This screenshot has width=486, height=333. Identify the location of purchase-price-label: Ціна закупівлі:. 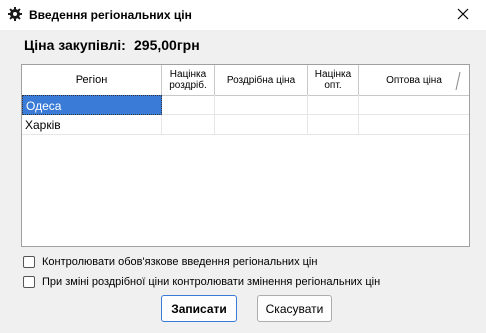
(75, 45).